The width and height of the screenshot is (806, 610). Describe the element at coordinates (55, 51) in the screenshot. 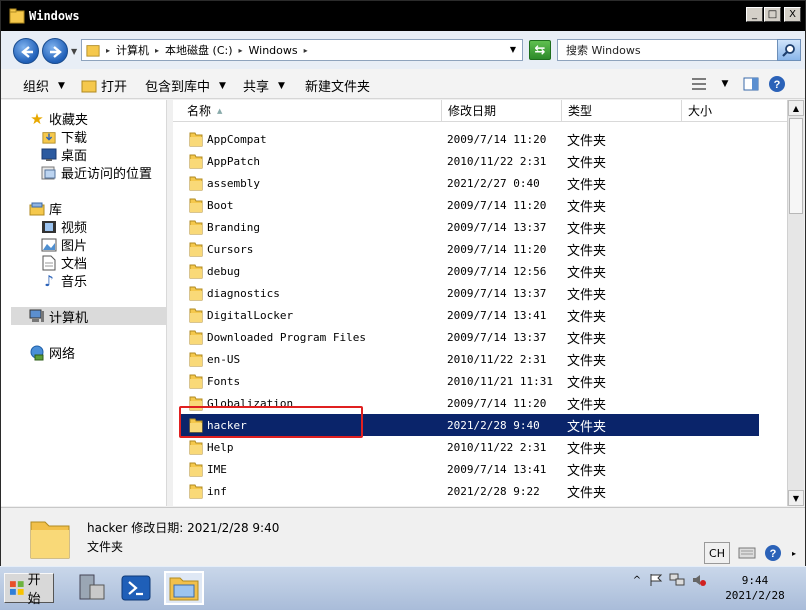

I see `forward-button` at that location.